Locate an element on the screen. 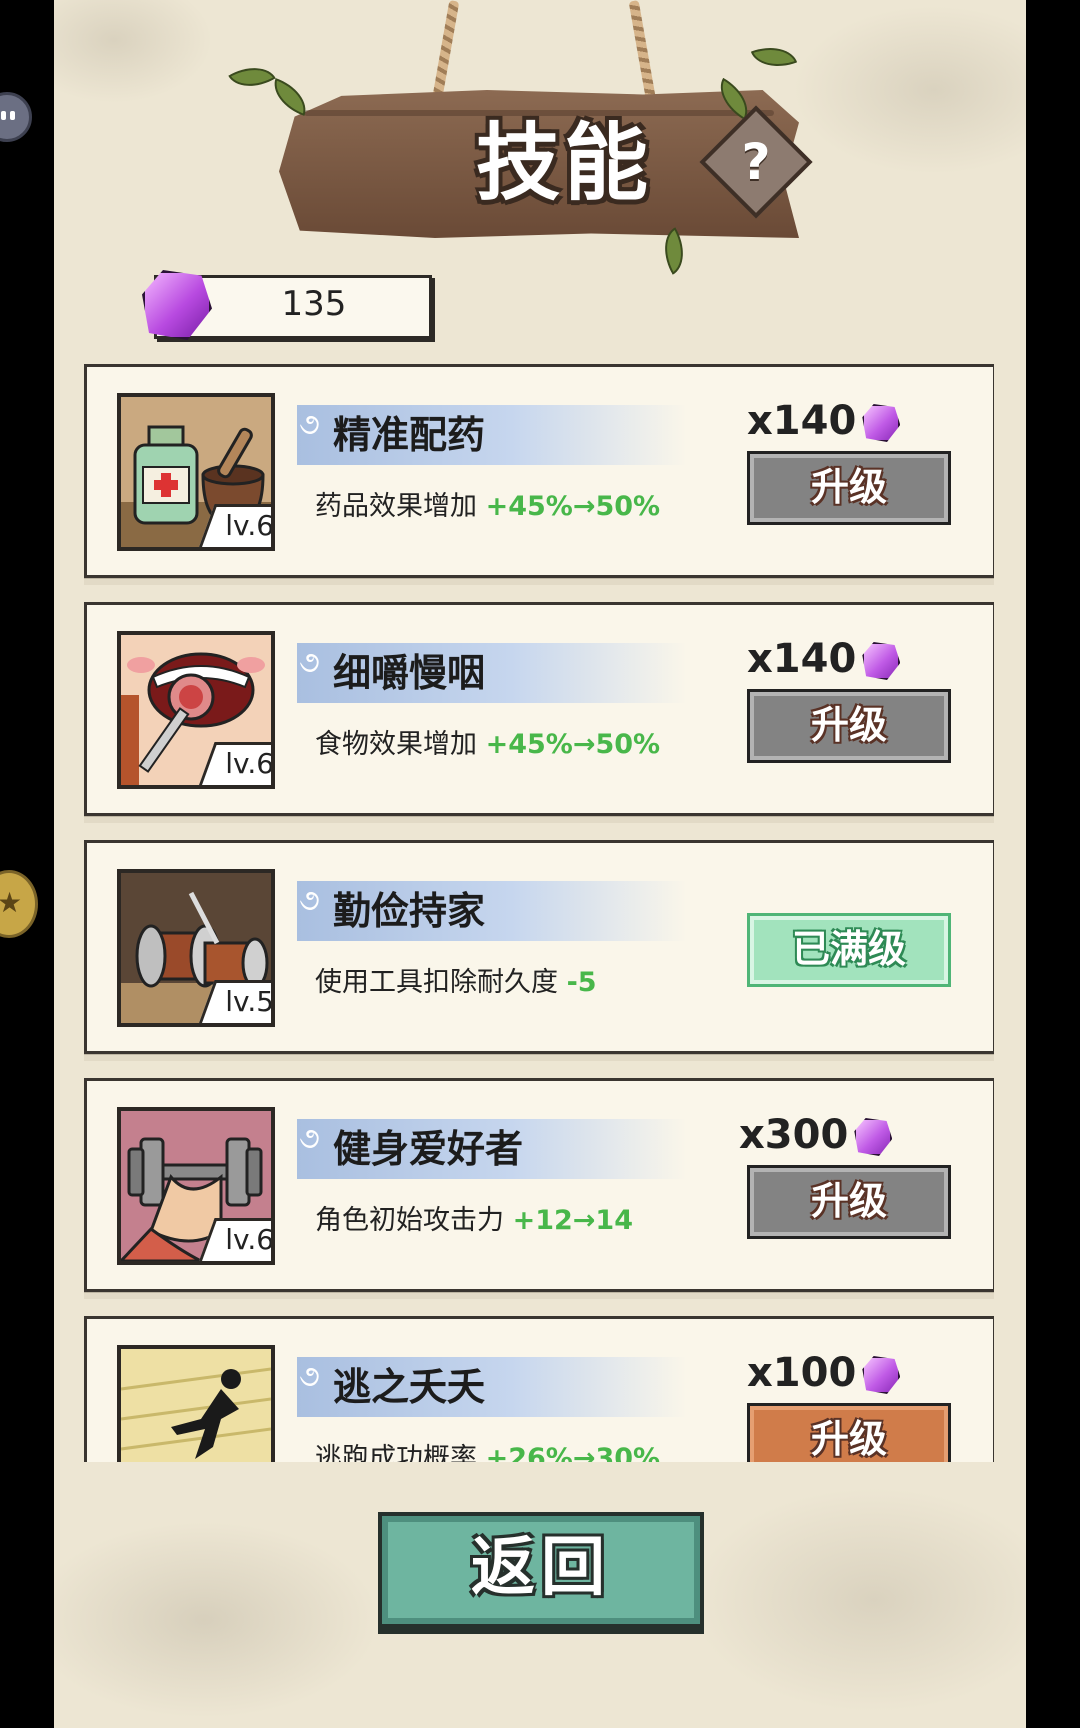 This screenshot has height=1728, width=1080. skill-description: 使用工具扣除耐久度 -5 is located at coordinates (456, 982).